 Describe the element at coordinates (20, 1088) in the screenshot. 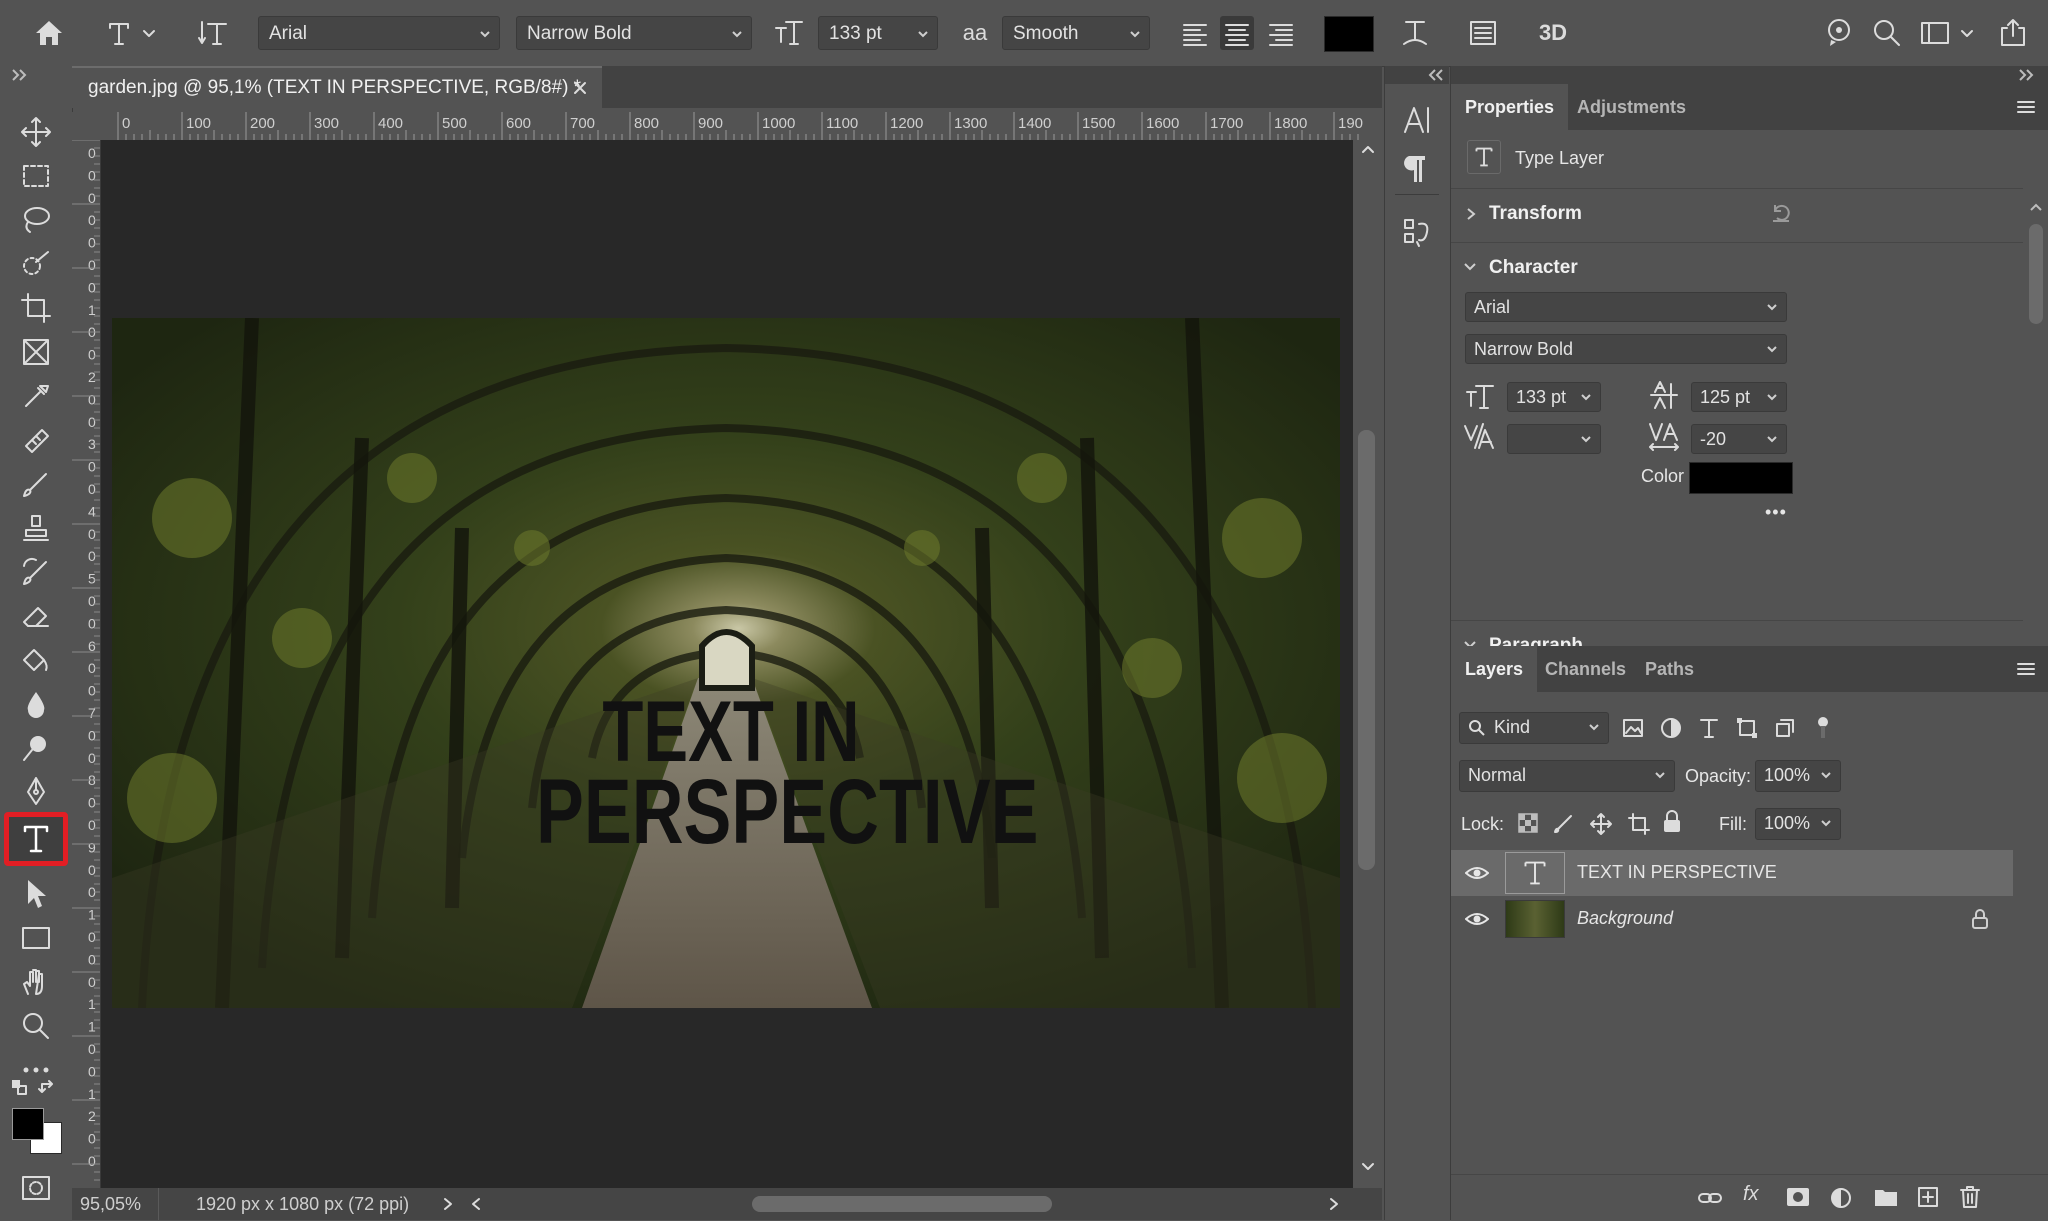

I see `default-colors-icon` at that location.